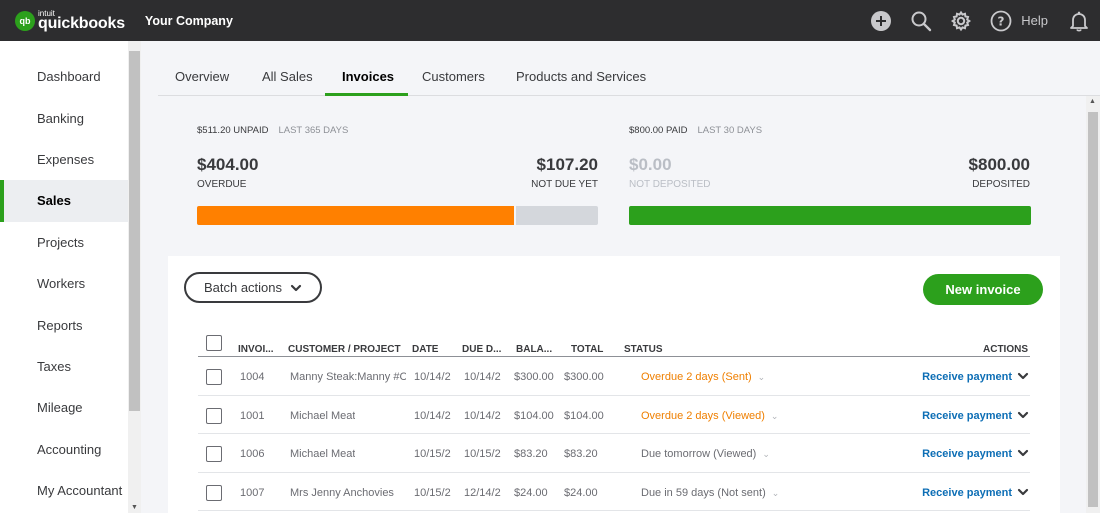 The height and width of the screenshot is (513, 1100). What do you see at coordinates (134, 507) in the screenshot?
I see `sidebar-scroll-down-icon: ▼` at bounding box center [134, 507].